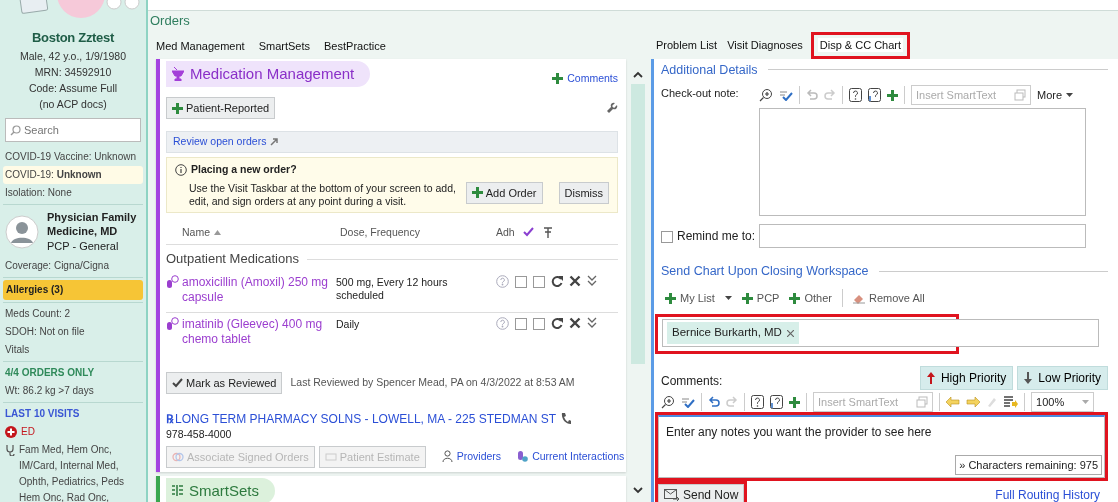 The image size is (1118, 502). What do you see at coordinates (765, 45) in the screenshot?
I see `tab: Visit Diagnoses` at bounding box center [765, 45].